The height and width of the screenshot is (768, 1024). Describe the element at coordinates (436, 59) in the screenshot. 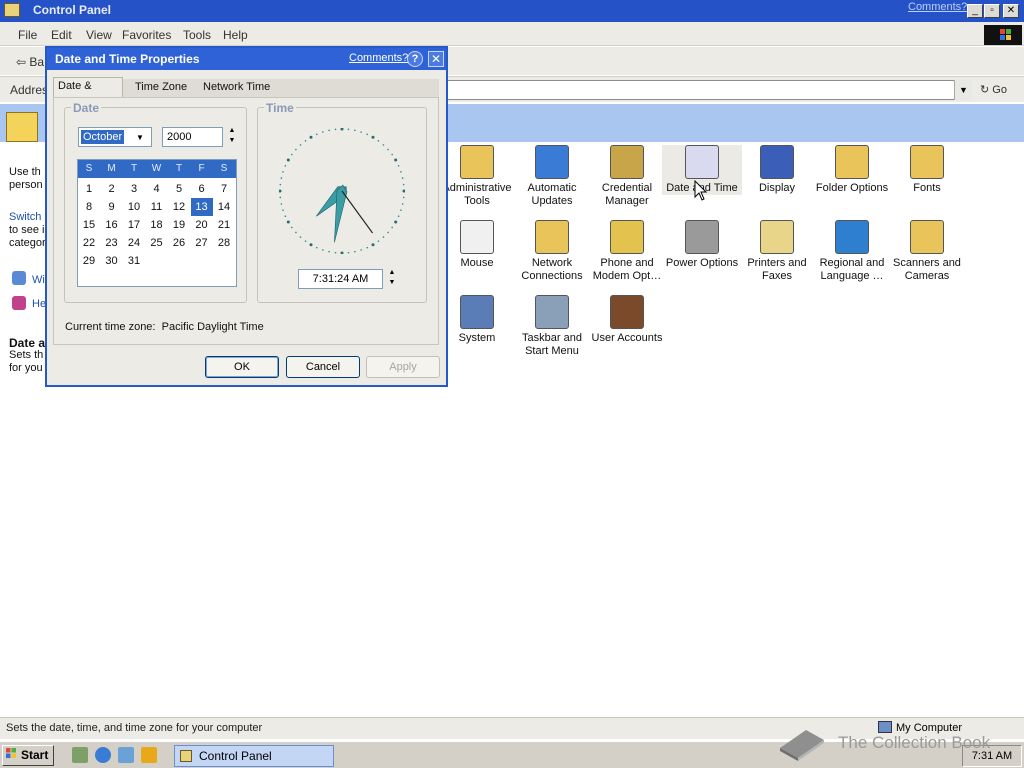

I see `dialog-close-button: ✕` at that location.